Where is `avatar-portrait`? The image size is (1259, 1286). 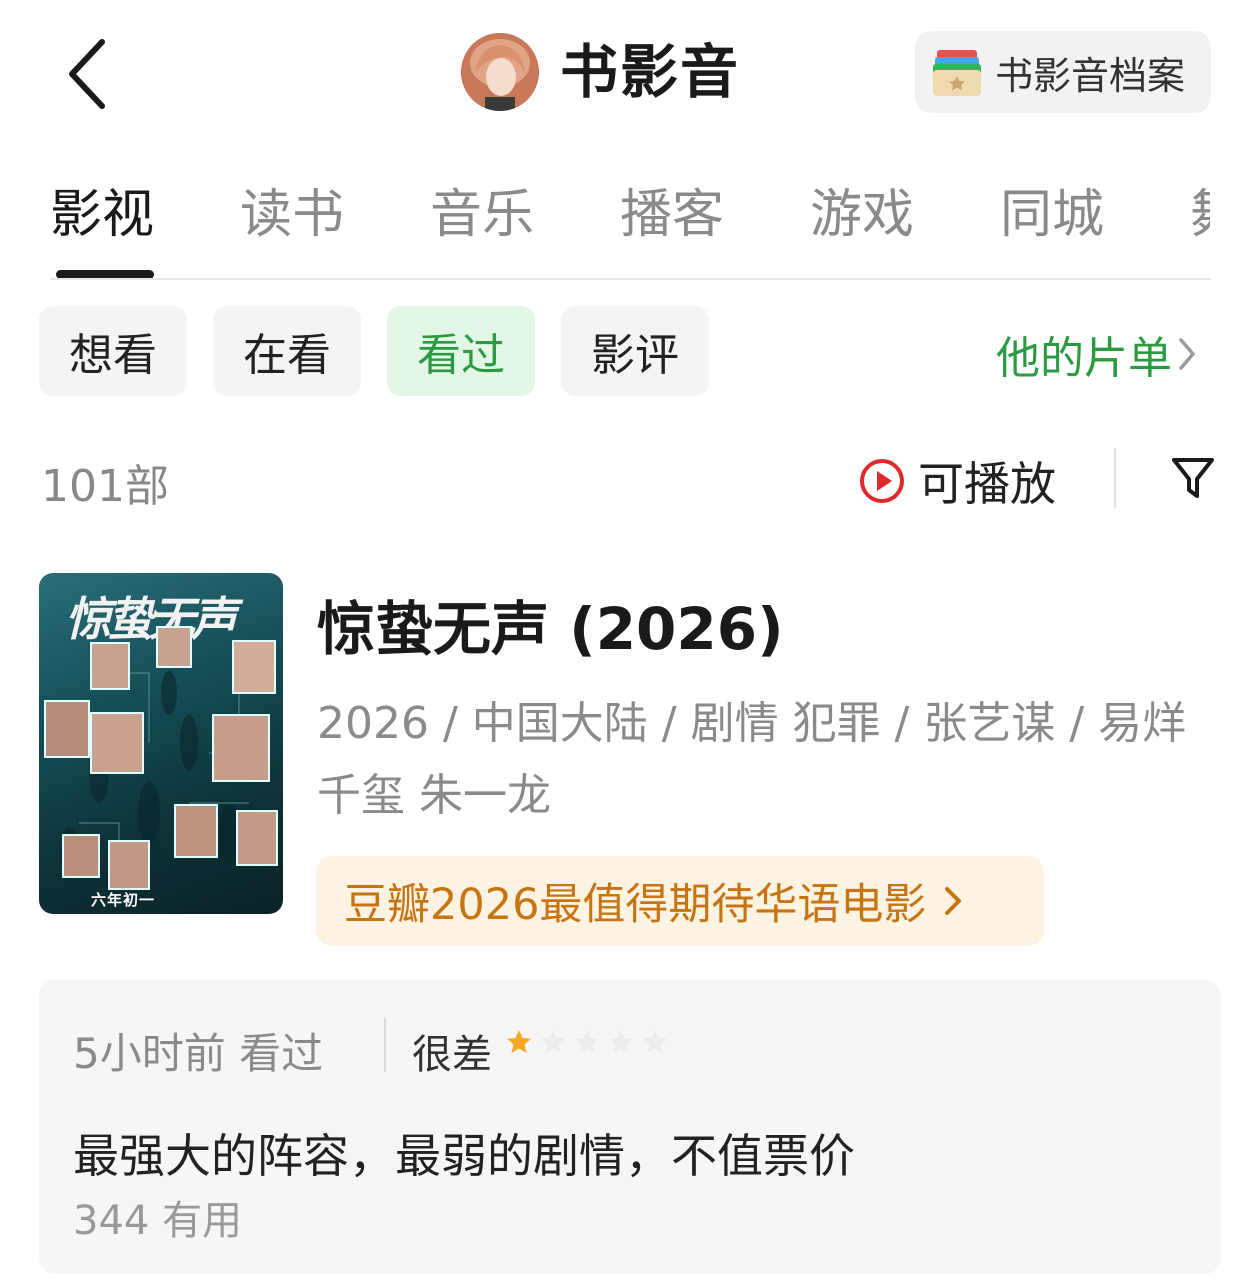
avatar-portrait is located at coordinates (500, 72).